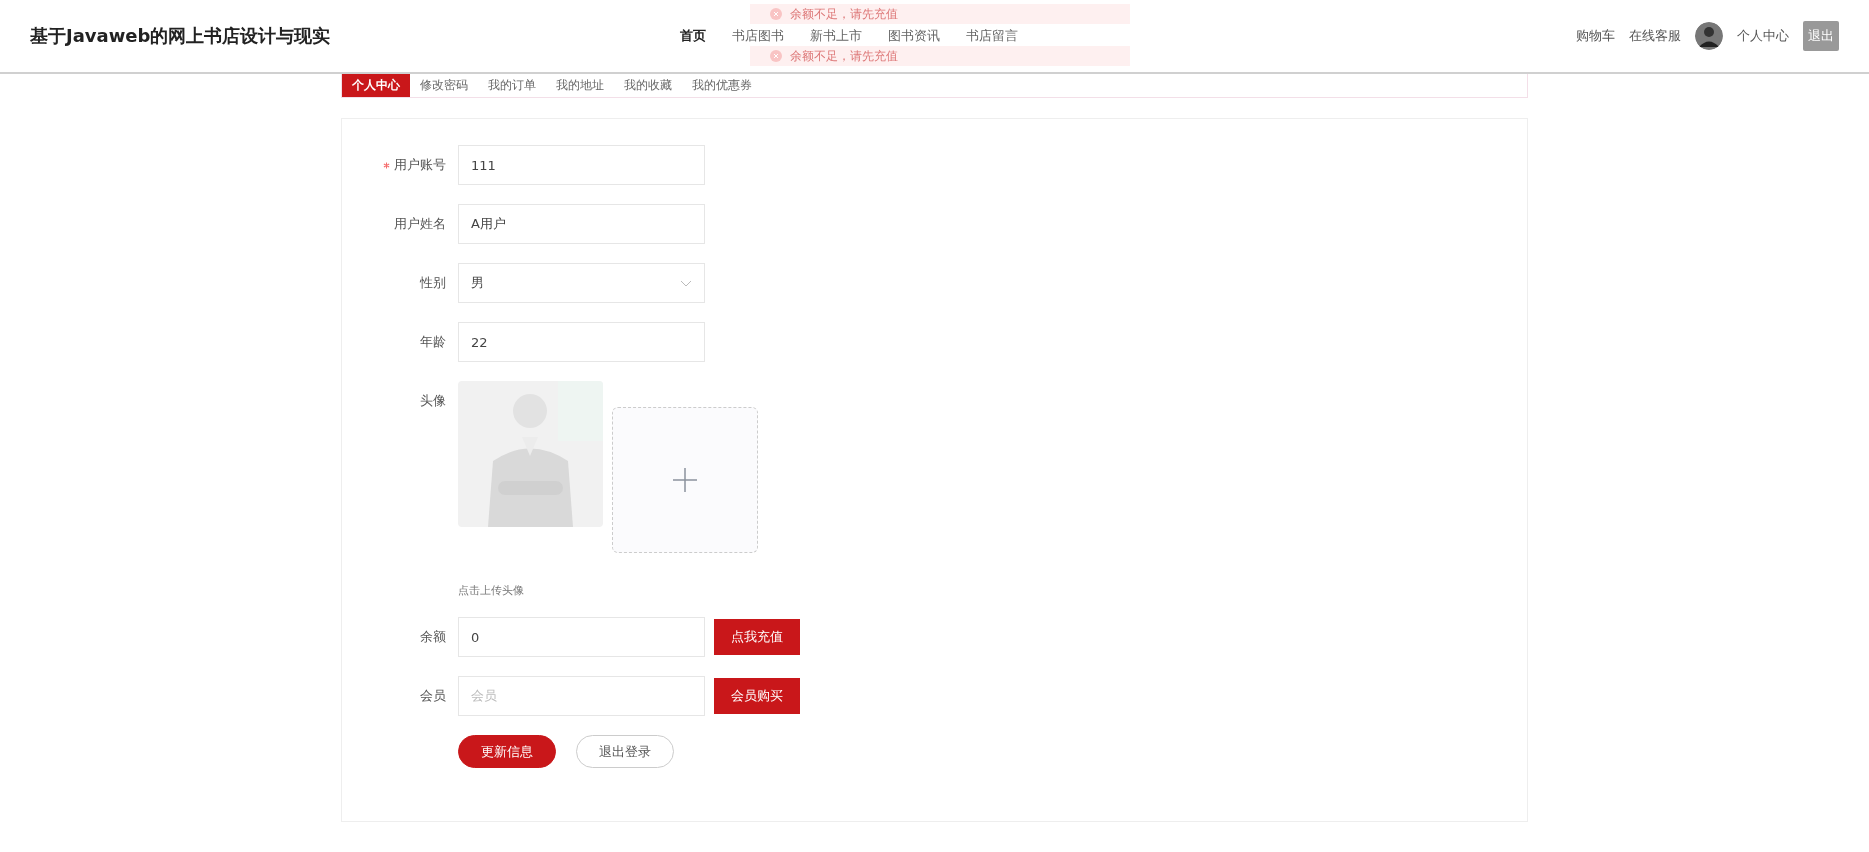 This screenshot has width=1869, height=852. I want to click on field-label: 余额, so click(433, 637).